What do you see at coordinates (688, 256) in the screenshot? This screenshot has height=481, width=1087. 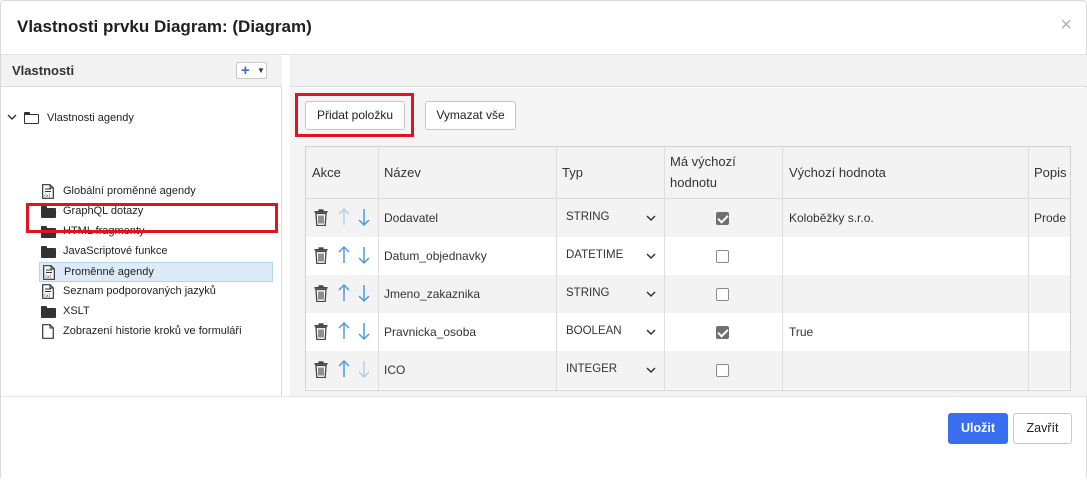 I see `table-row: Datum_objednavky DATETIME` at bounding box center [688, 256].